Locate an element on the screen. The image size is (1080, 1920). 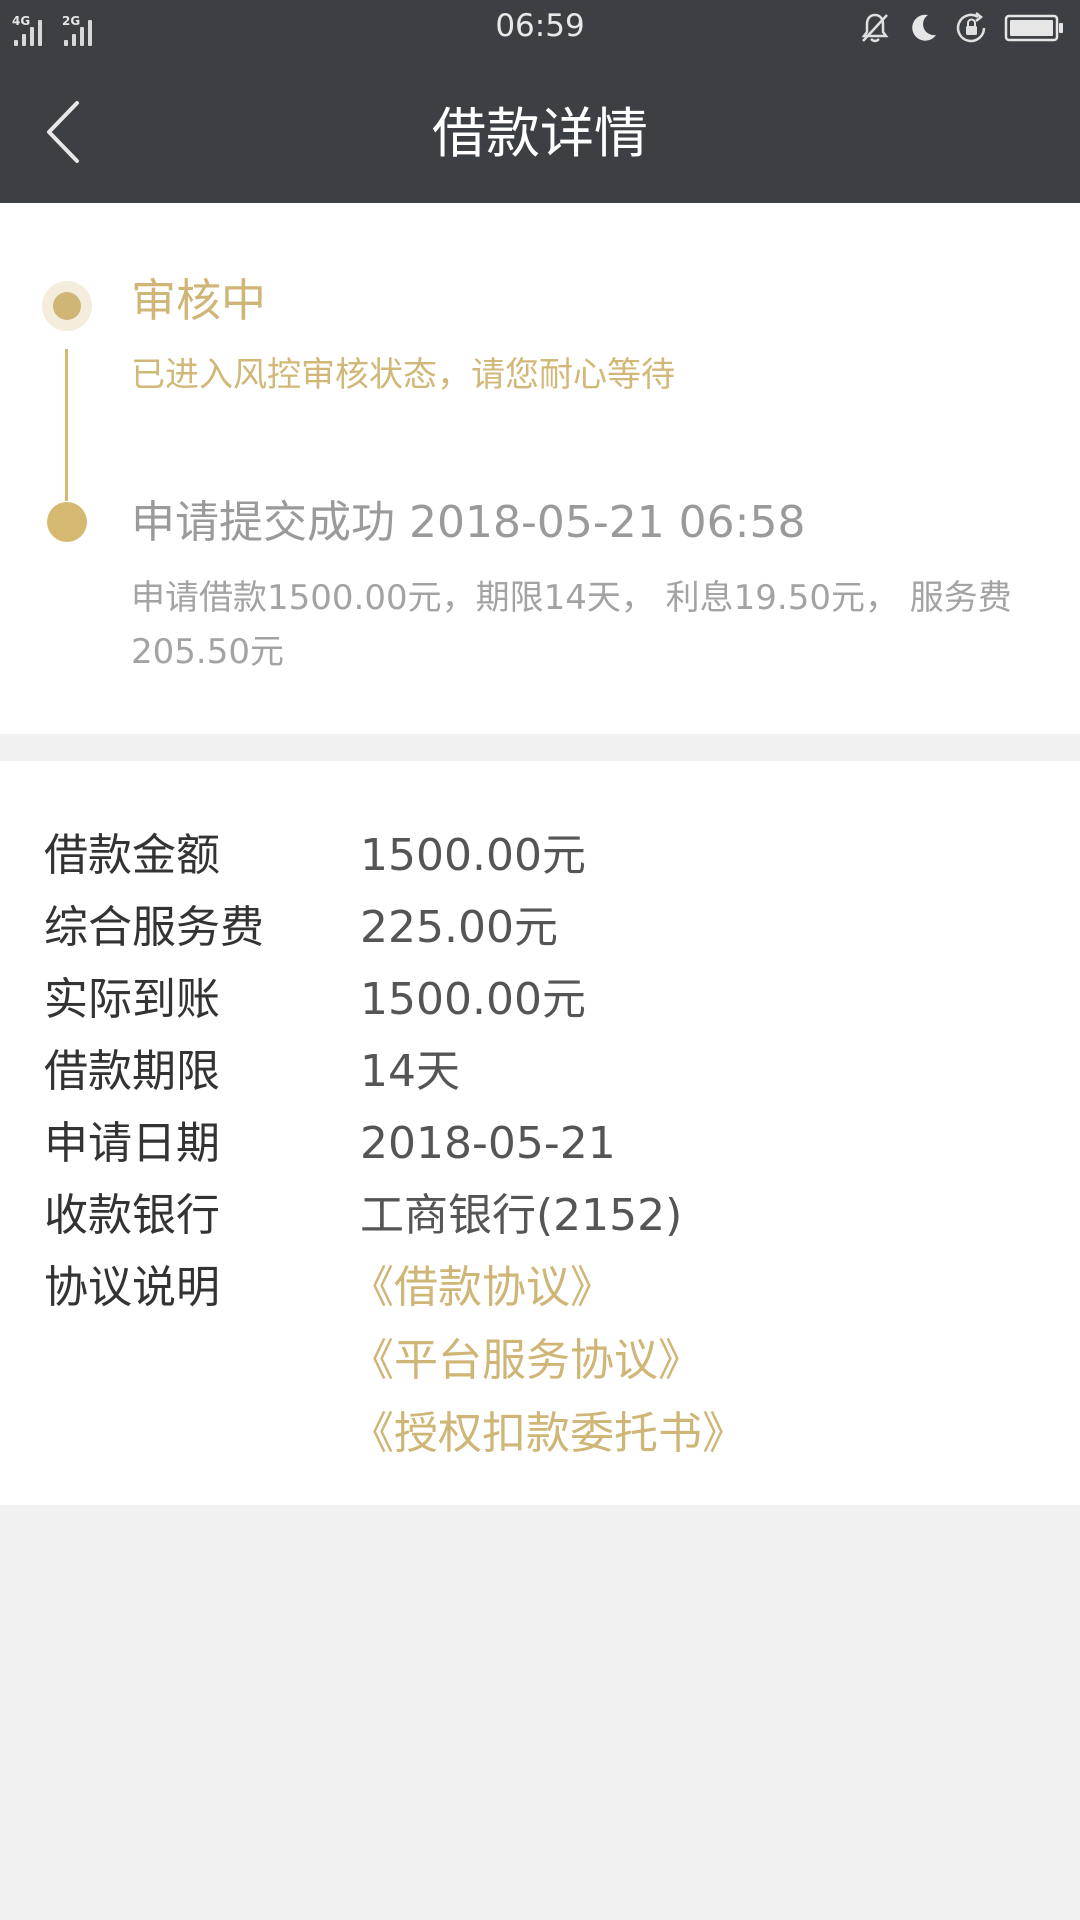
status-icons is located at coordinates (961, 28).